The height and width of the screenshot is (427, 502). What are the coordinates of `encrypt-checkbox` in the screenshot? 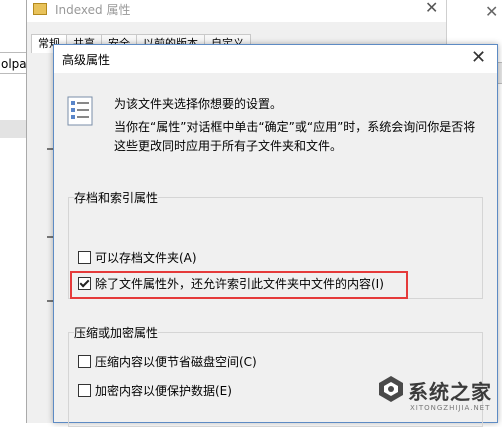 It's located at (84, 390).